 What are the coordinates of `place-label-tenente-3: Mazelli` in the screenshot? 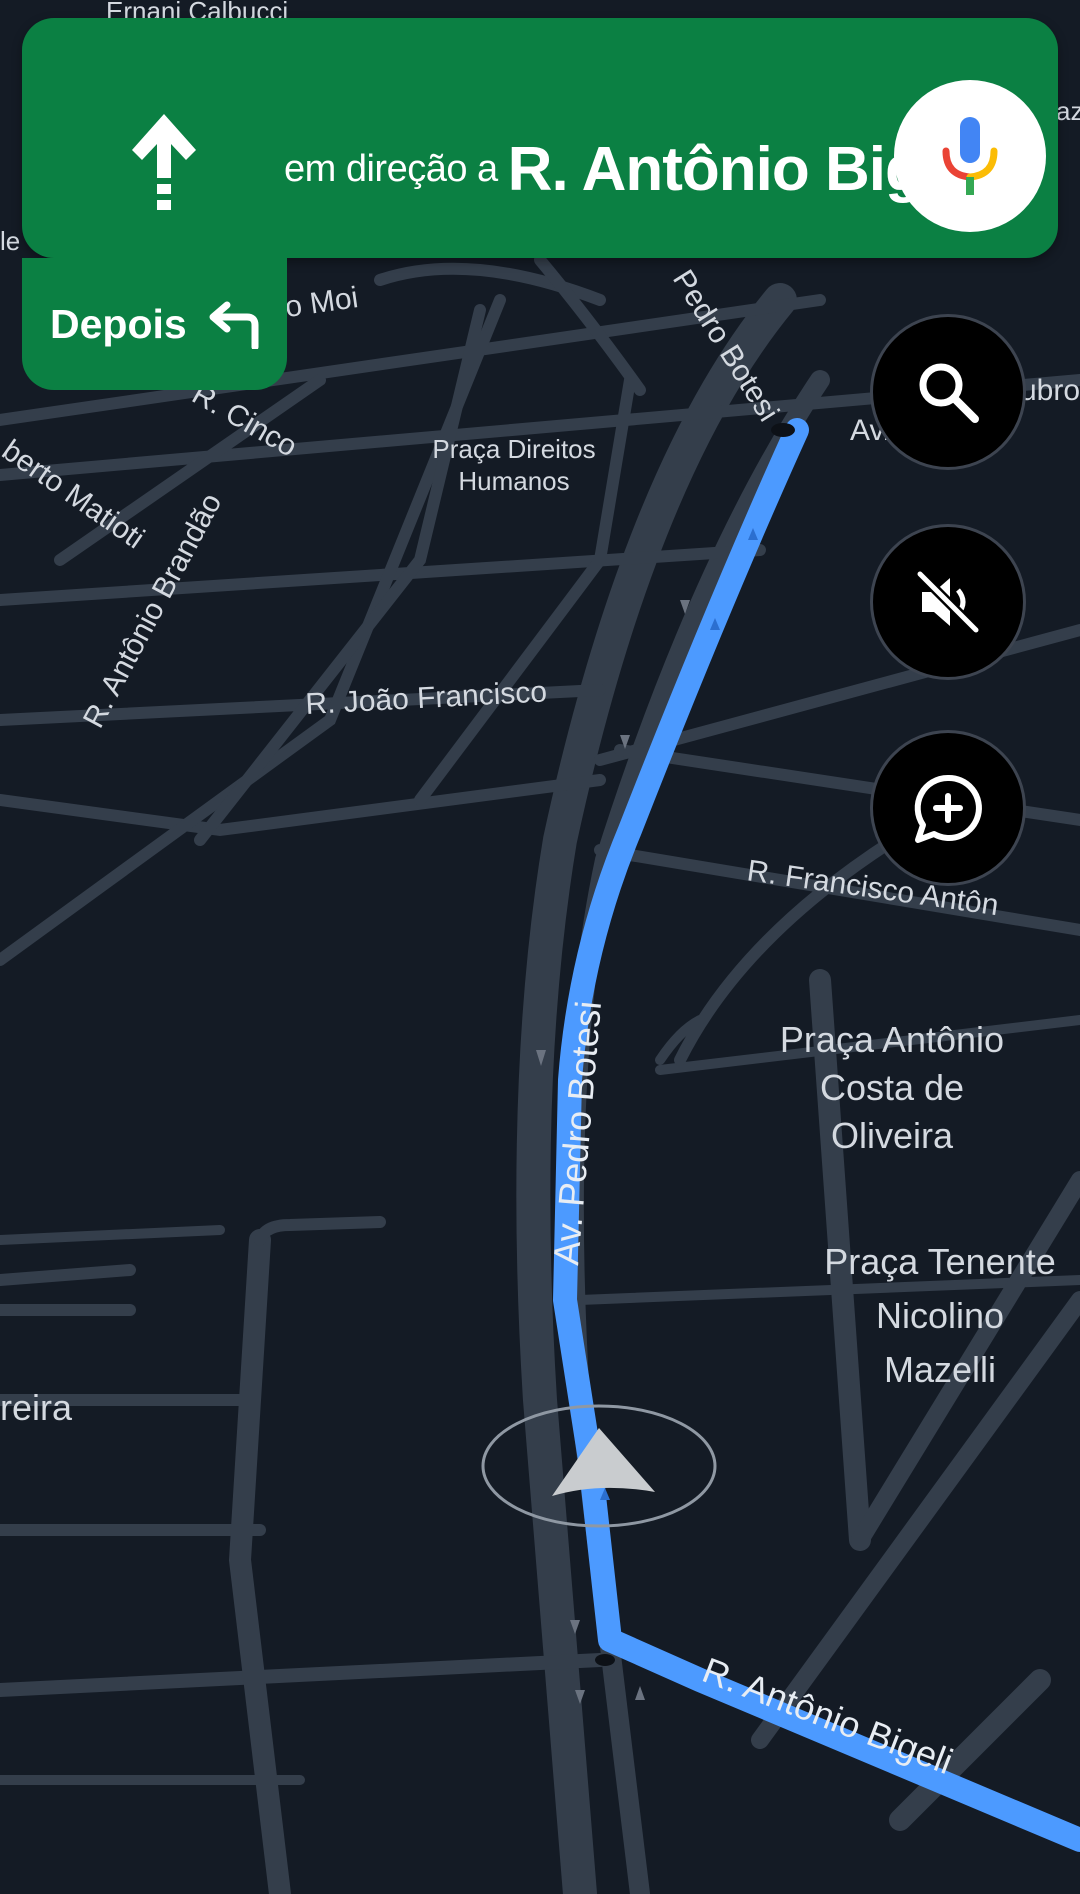 It's located at (940, 1369).